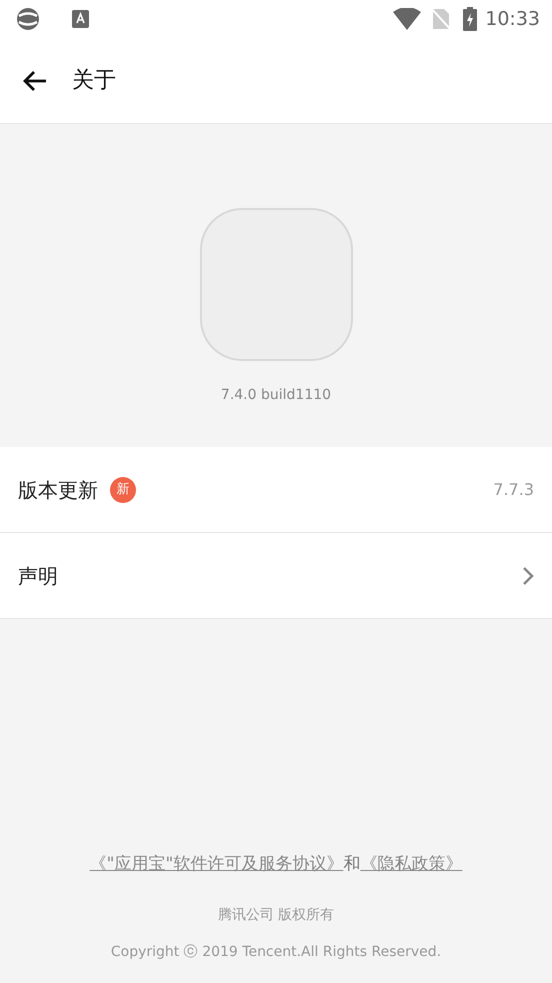 The width and height of the screenshot is (552, 983). I want to click on settings-row: 版本更新 新 7.7.3, so click(276, 490).